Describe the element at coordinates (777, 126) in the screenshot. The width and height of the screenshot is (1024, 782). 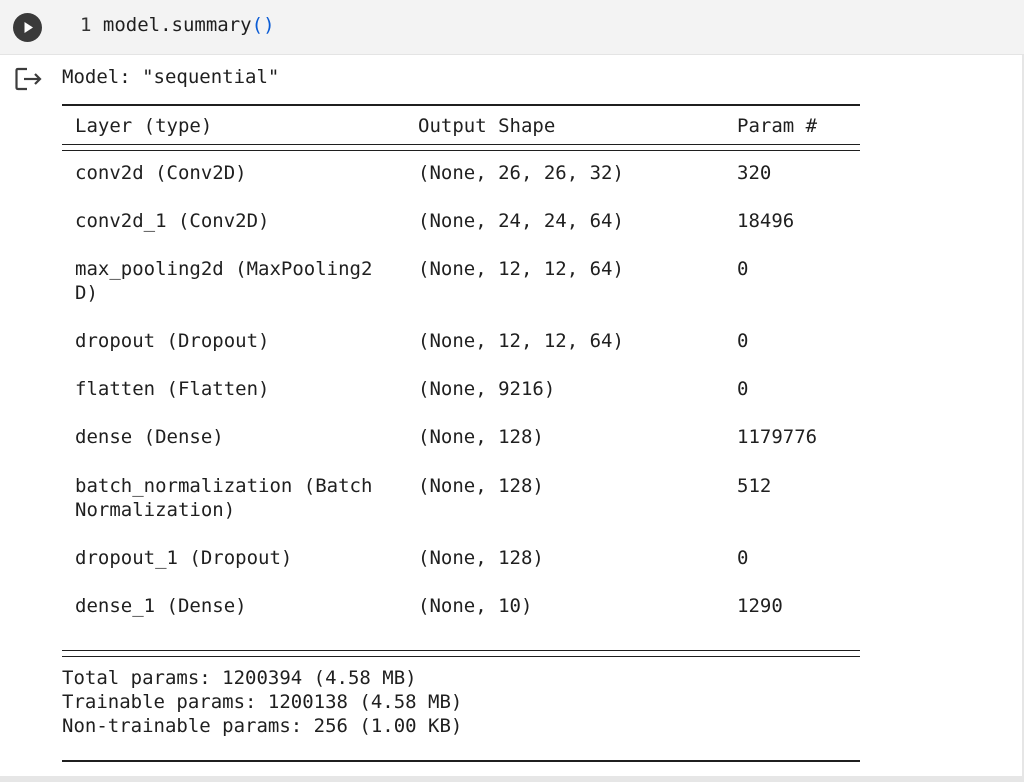
I see `header-param-count: Param #` at that location.